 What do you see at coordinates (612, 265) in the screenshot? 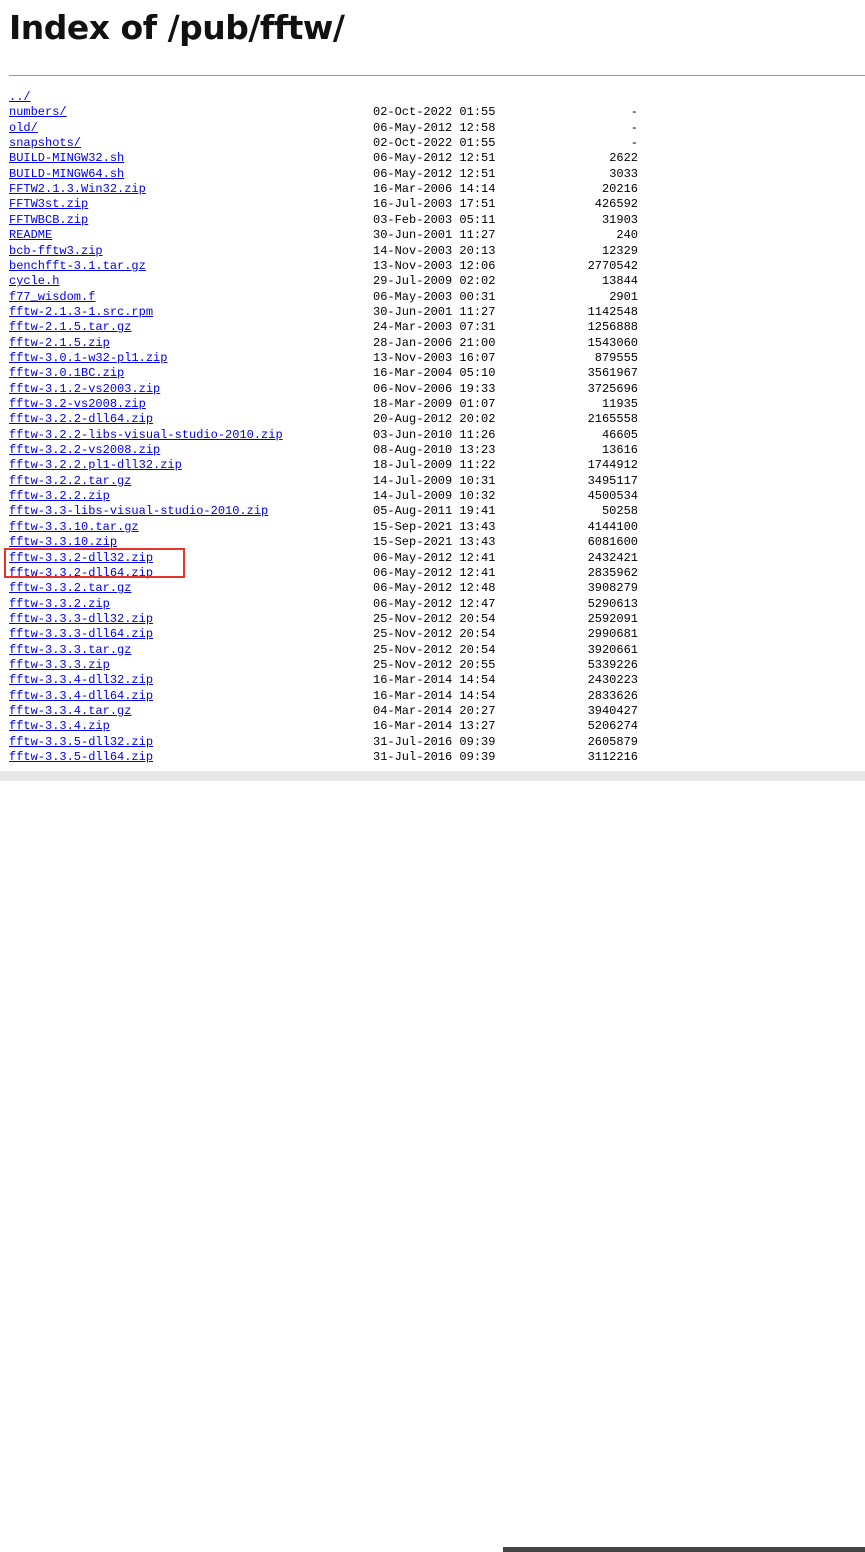
I see `file-size: 2770542` at bounding box center [612, 265].